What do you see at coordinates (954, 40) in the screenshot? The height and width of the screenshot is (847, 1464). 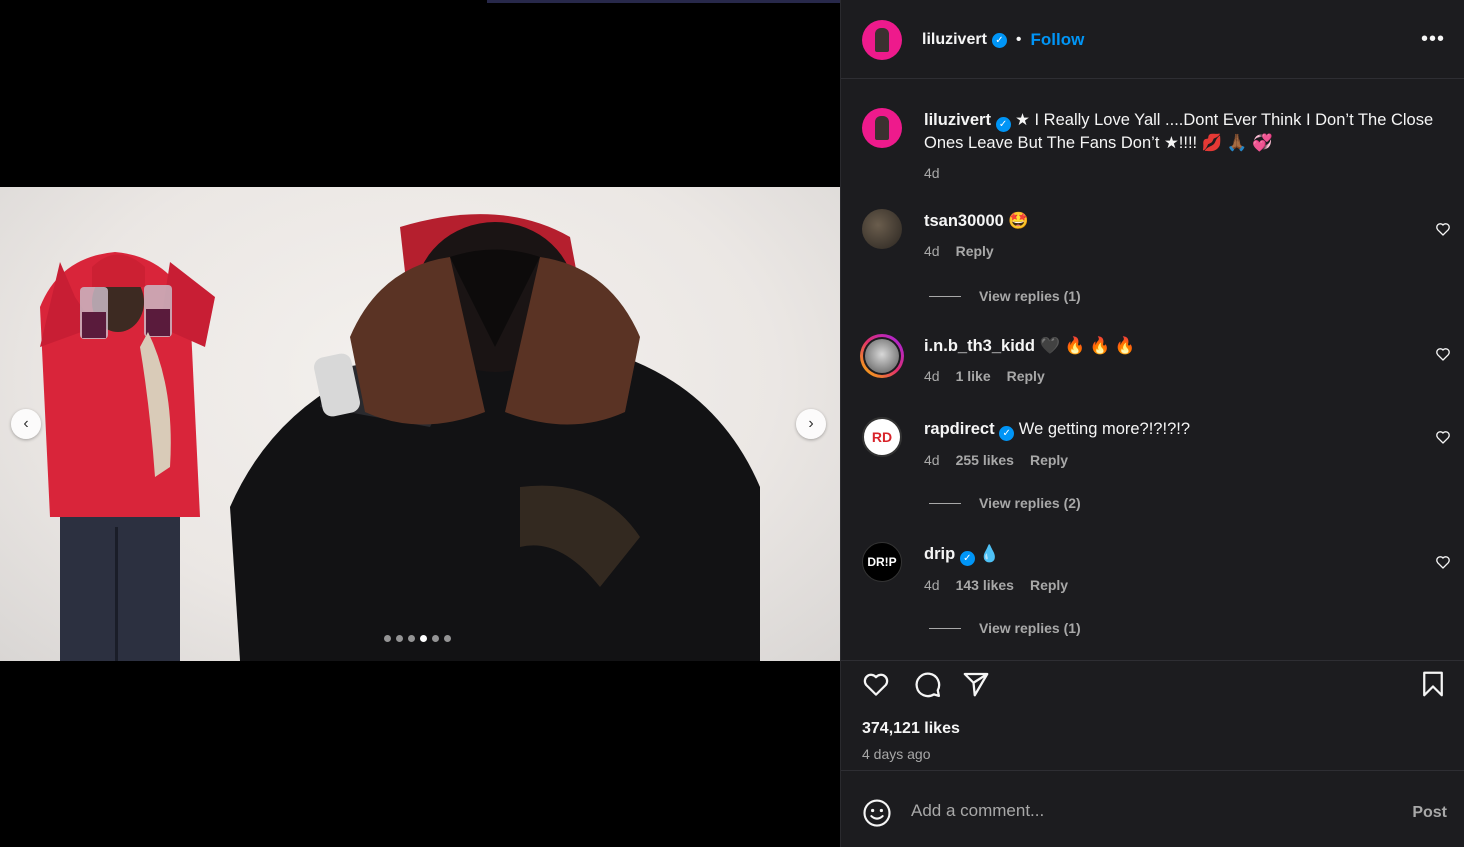 I see `author-username: liluzivert` at bounding box center [954, 40].